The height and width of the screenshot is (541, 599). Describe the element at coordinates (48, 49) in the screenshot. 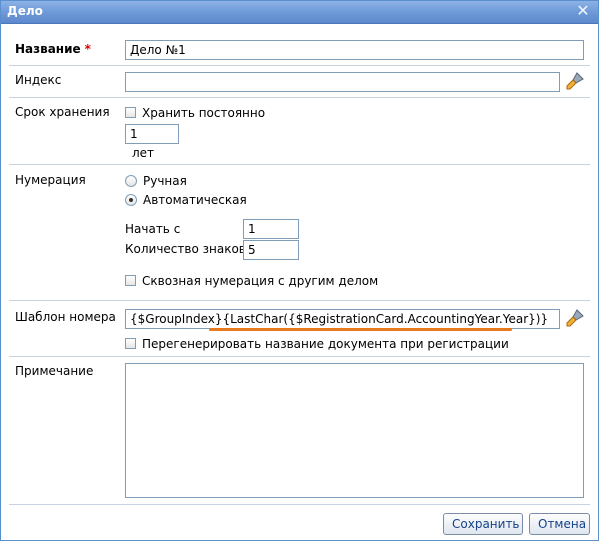

I see `name-label-text: Название` at that location.